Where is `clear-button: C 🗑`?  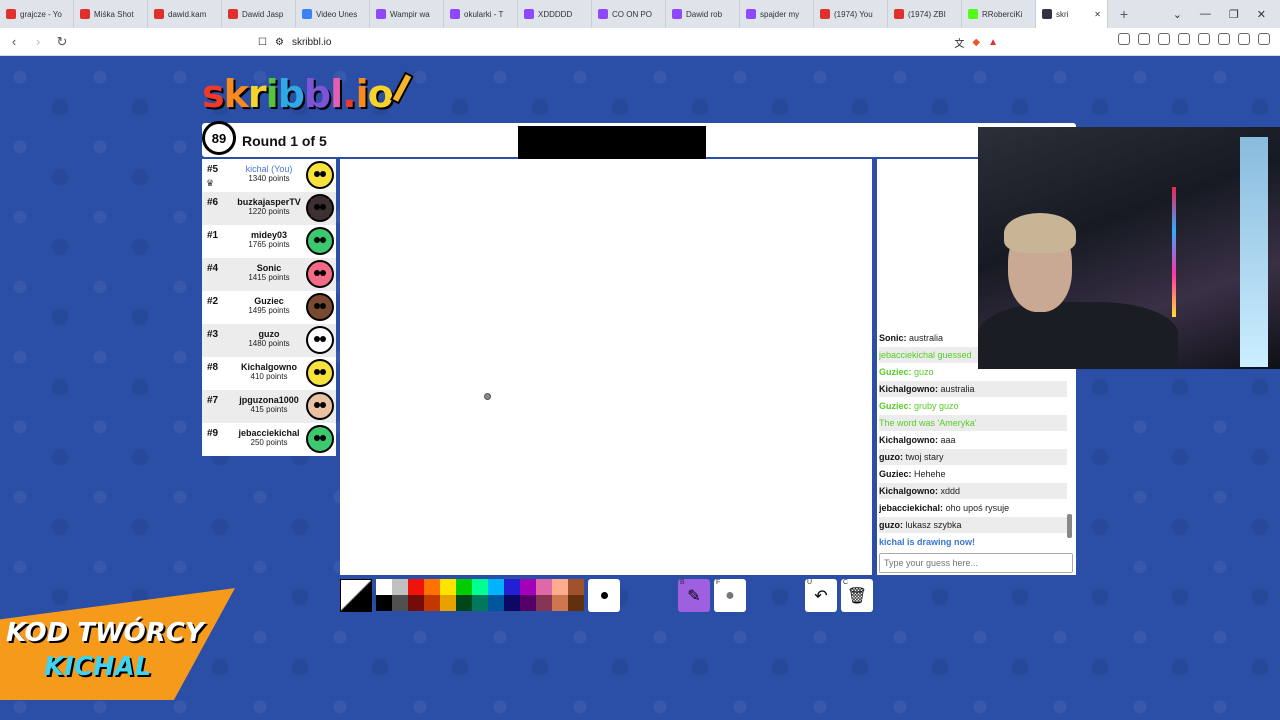 clear-button: C 🗑 is located at coordinates (857, 595).